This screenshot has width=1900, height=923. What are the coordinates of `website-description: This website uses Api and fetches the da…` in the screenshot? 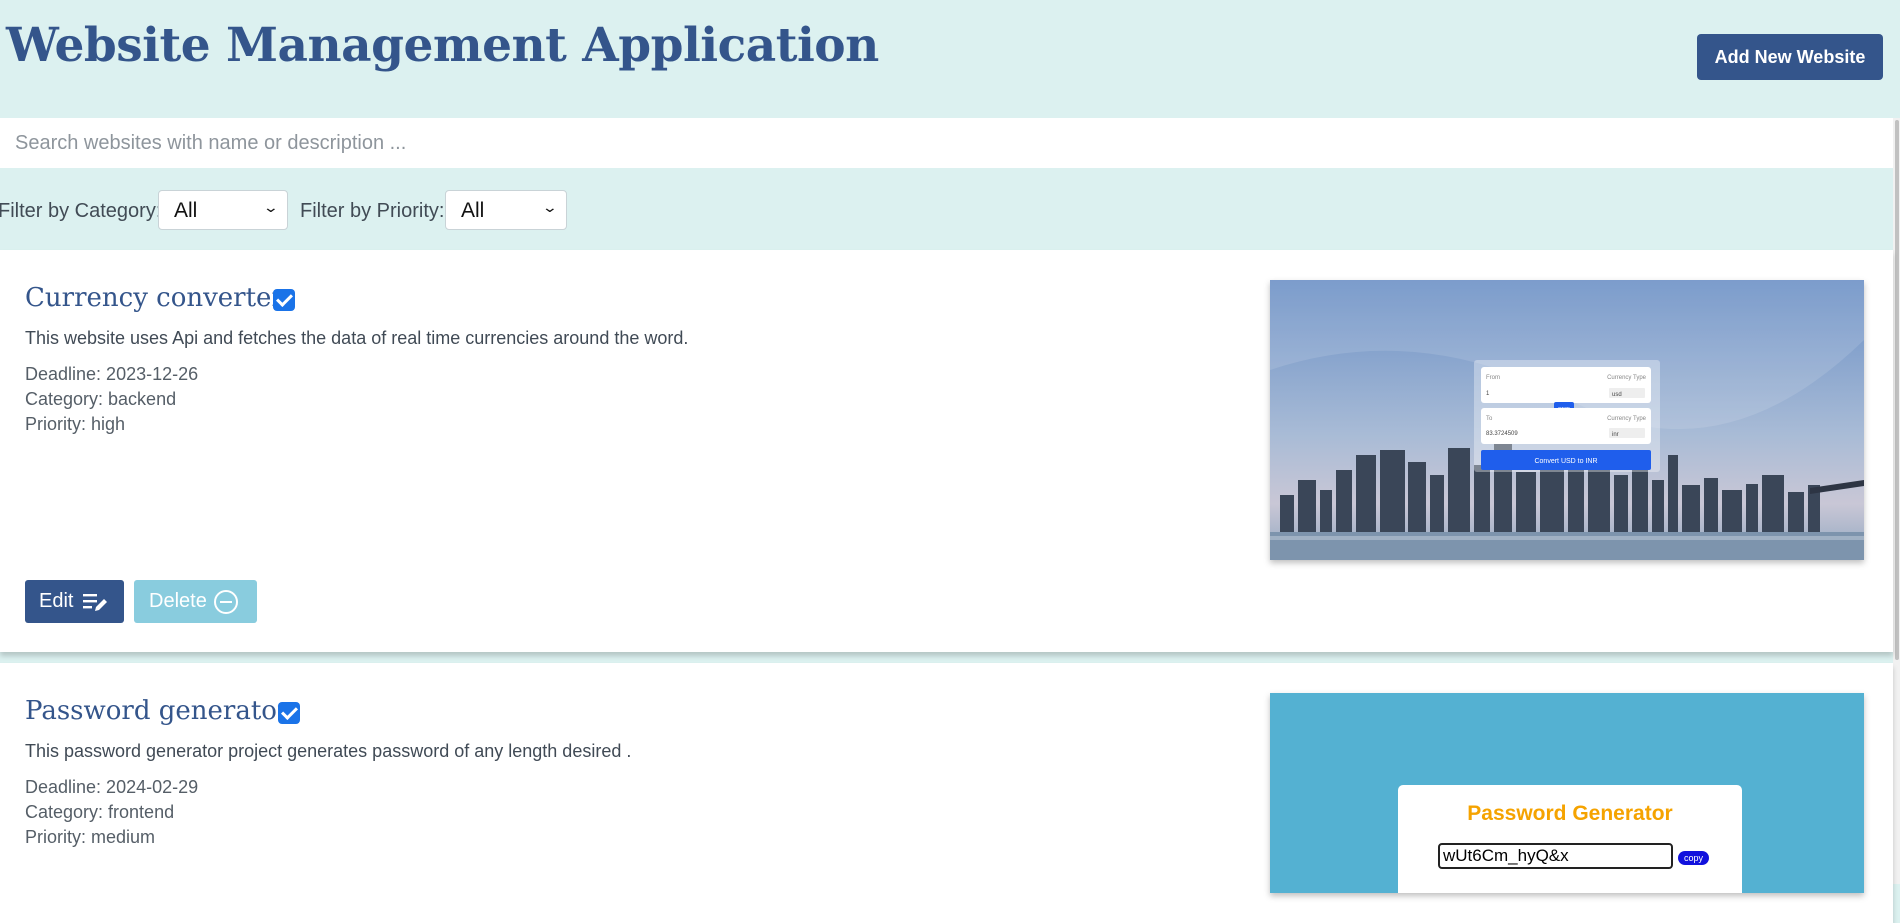 It's located at (357, 338).